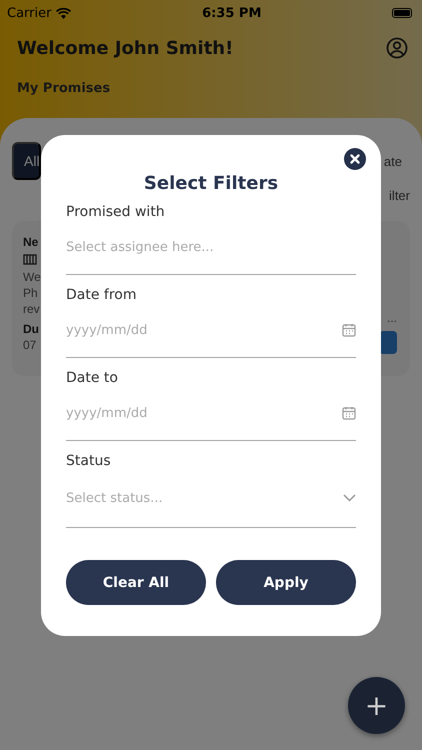 The image size is (422, 750). Describe the element at coordinates (136, 582) in the screenshot. I see `clear-button: Clear All` at that location.